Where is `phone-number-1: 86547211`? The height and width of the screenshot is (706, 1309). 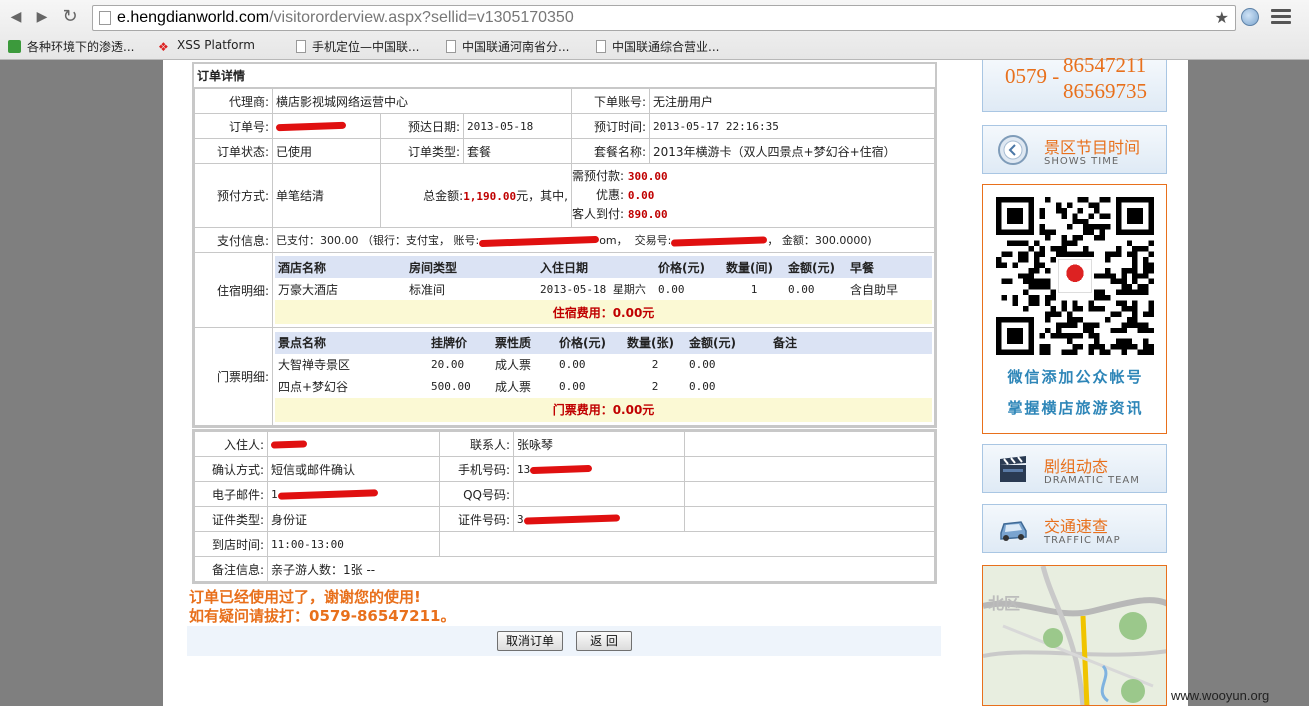 phone-number-1: 86547211 is located at coordinates (1105, 65).